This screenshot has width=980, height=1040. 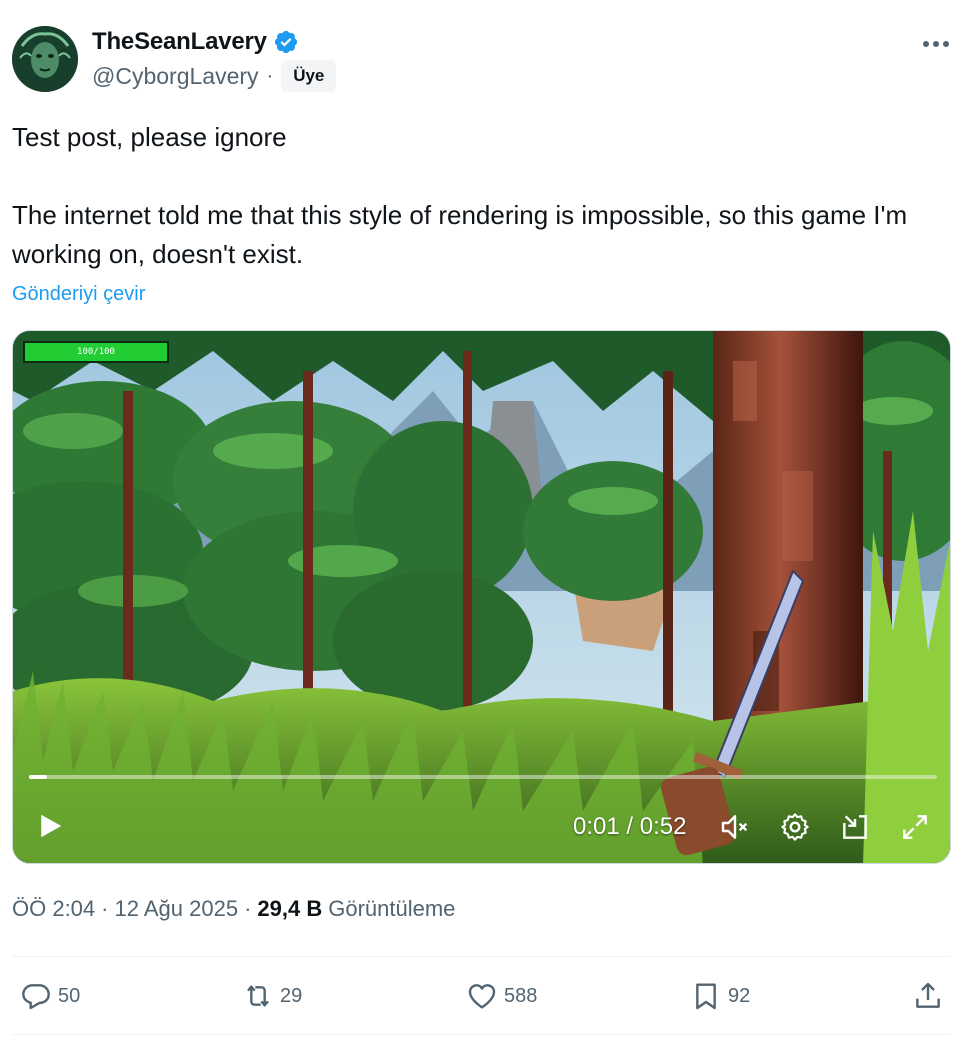 What do you see at coordinates (38, 777) in the screenshot?
I see `video-progress-fill` at bounding box center [38, 777].